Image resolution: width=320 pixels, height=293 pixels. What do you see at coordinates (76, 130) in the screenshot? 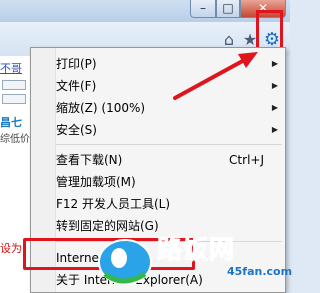
I see `menu-item-label: 安全(S)` at bounding box center [76, 130].